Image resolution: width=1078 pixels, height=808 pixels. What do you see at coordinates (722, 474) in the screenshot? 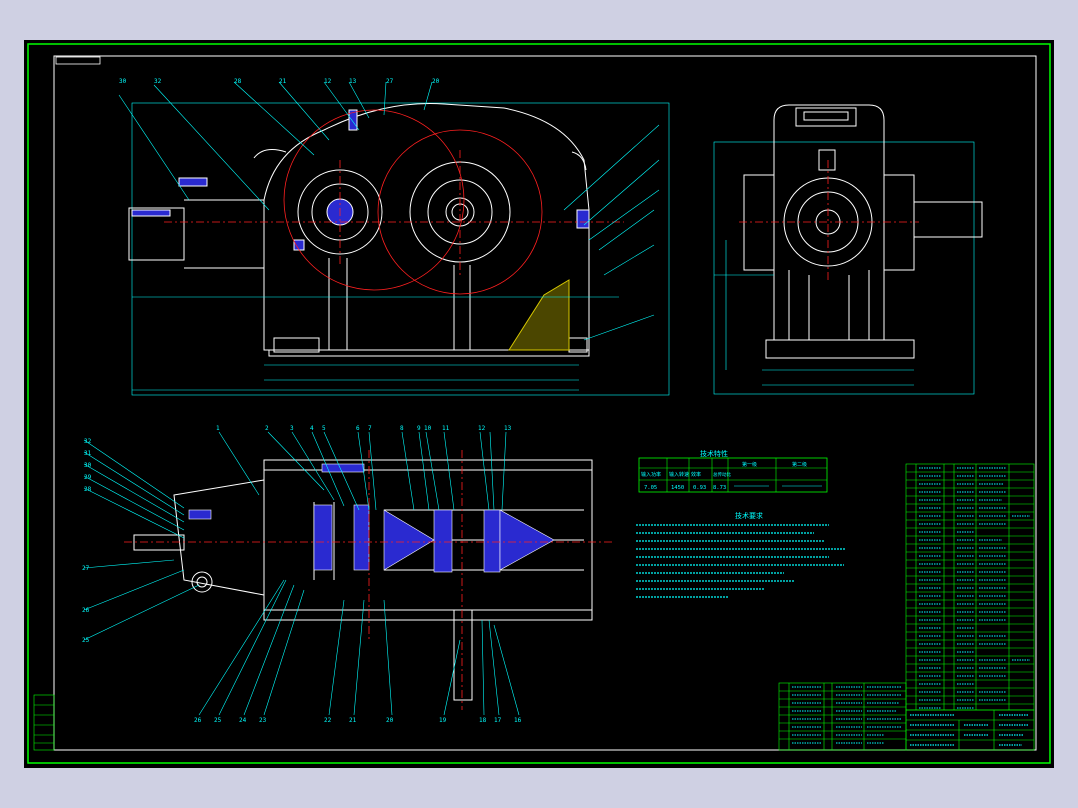
I see `tech-param-header-3: 总传动比` at bounding box center [722, 474].